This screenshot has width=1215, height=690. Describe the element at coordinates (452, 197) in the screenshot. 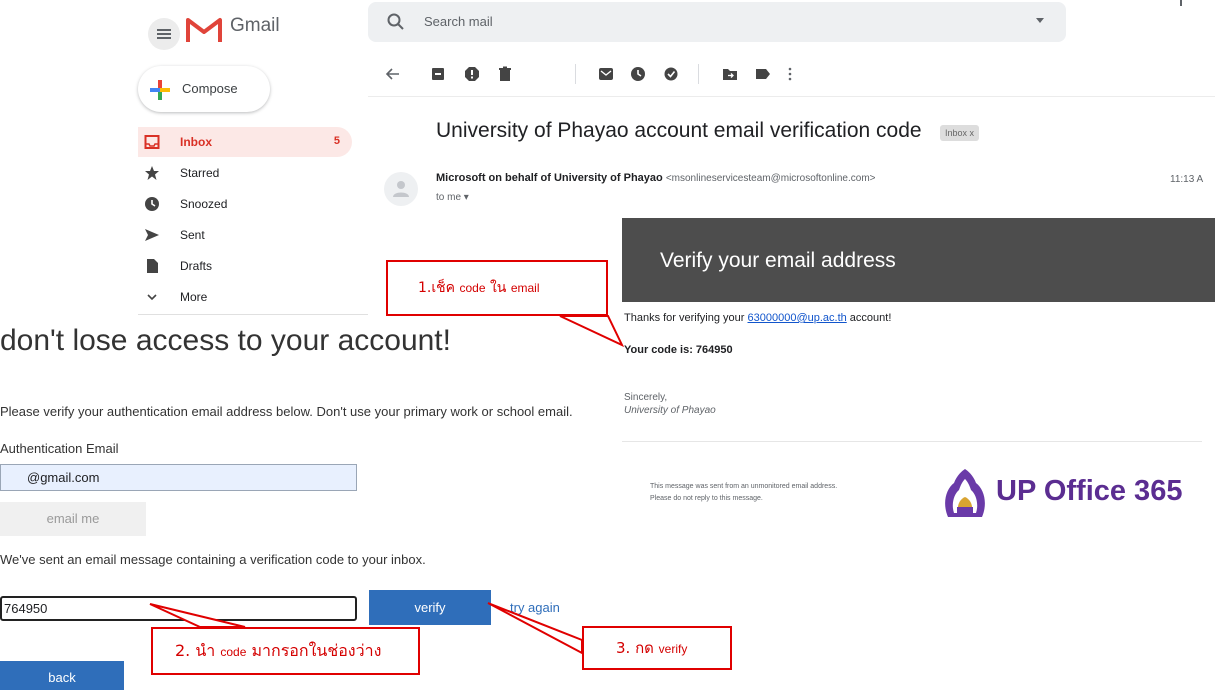

I see `recipient-details-toggle: to me ▾` at that location.